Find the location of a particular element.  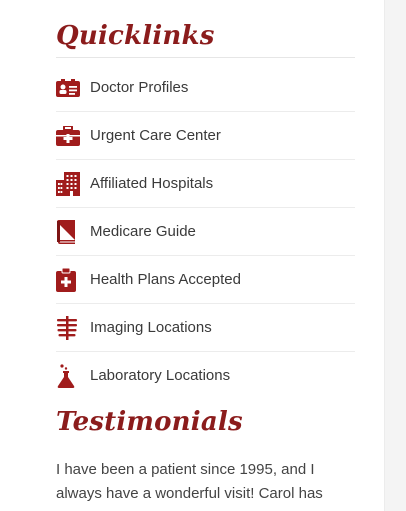

quicklink-health-plans-accepted: Health Plans Accepted is located at coordinates (205, 280).